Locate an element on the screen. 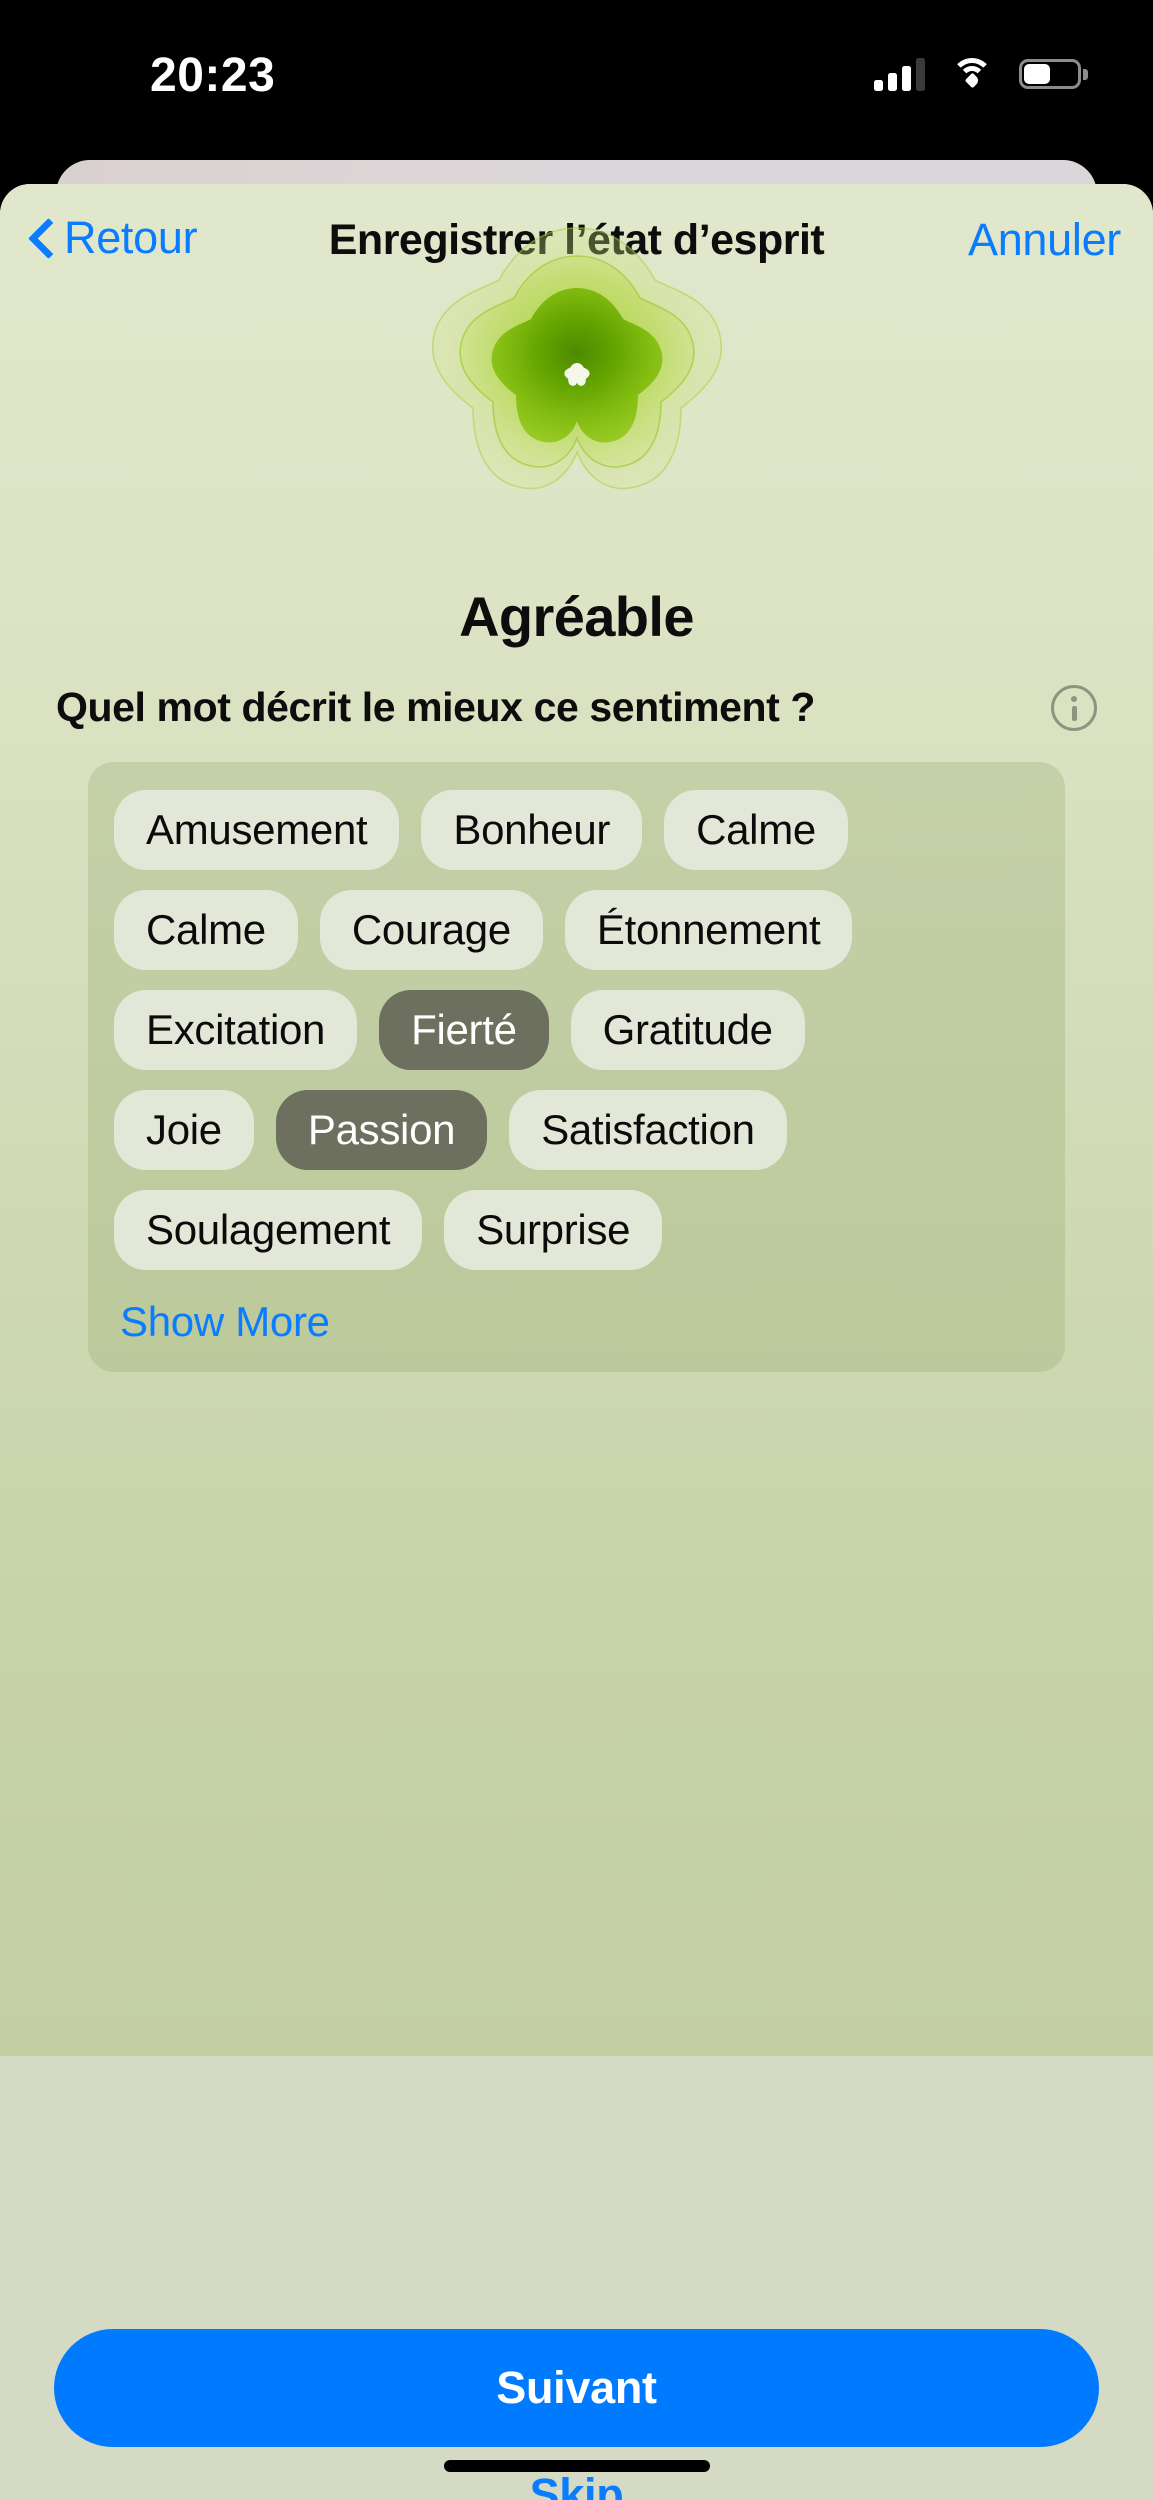 Image resolution: width=1153 pixels, height=2500 pixels. emotion-chip: Passion is located at coordinates (381, 1130).